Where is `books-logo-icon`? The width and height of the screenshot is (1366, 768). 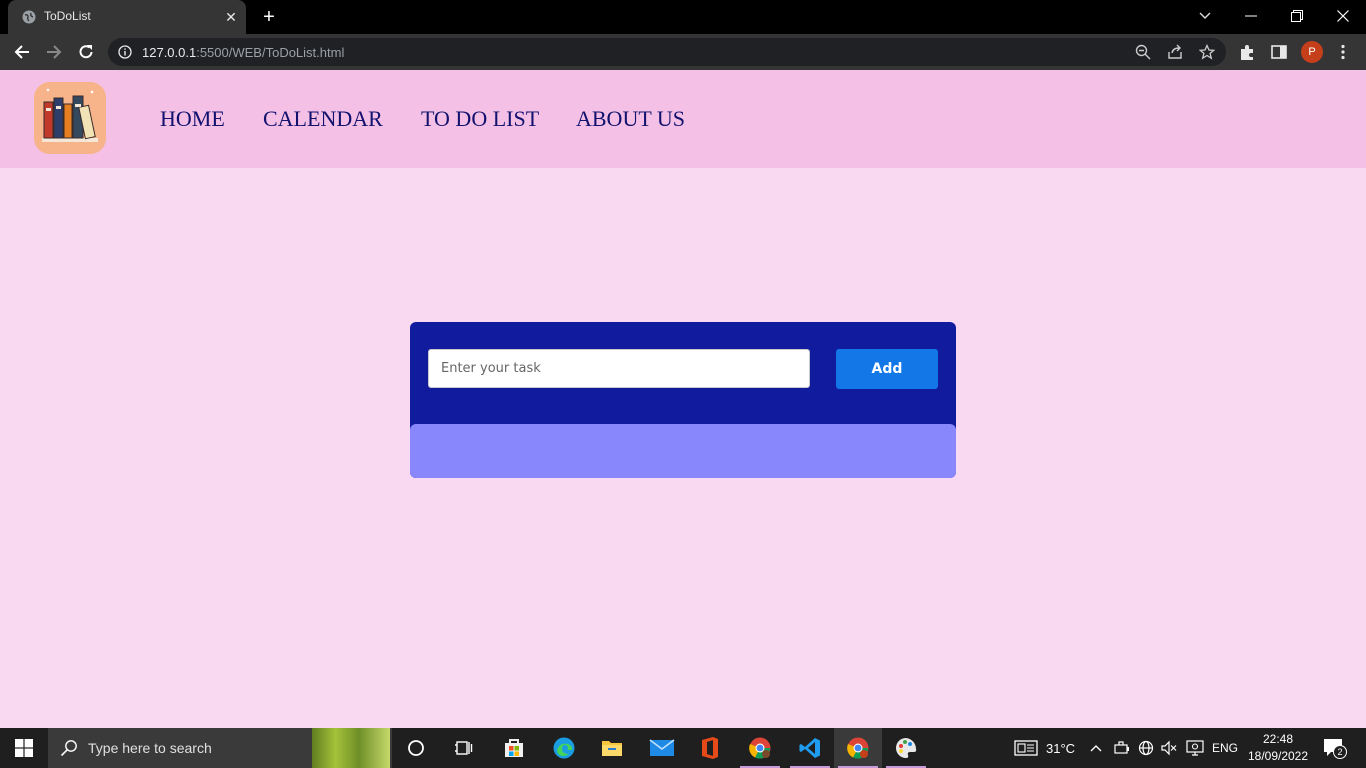 books-logo-icon is located at coordinates (70, 118).